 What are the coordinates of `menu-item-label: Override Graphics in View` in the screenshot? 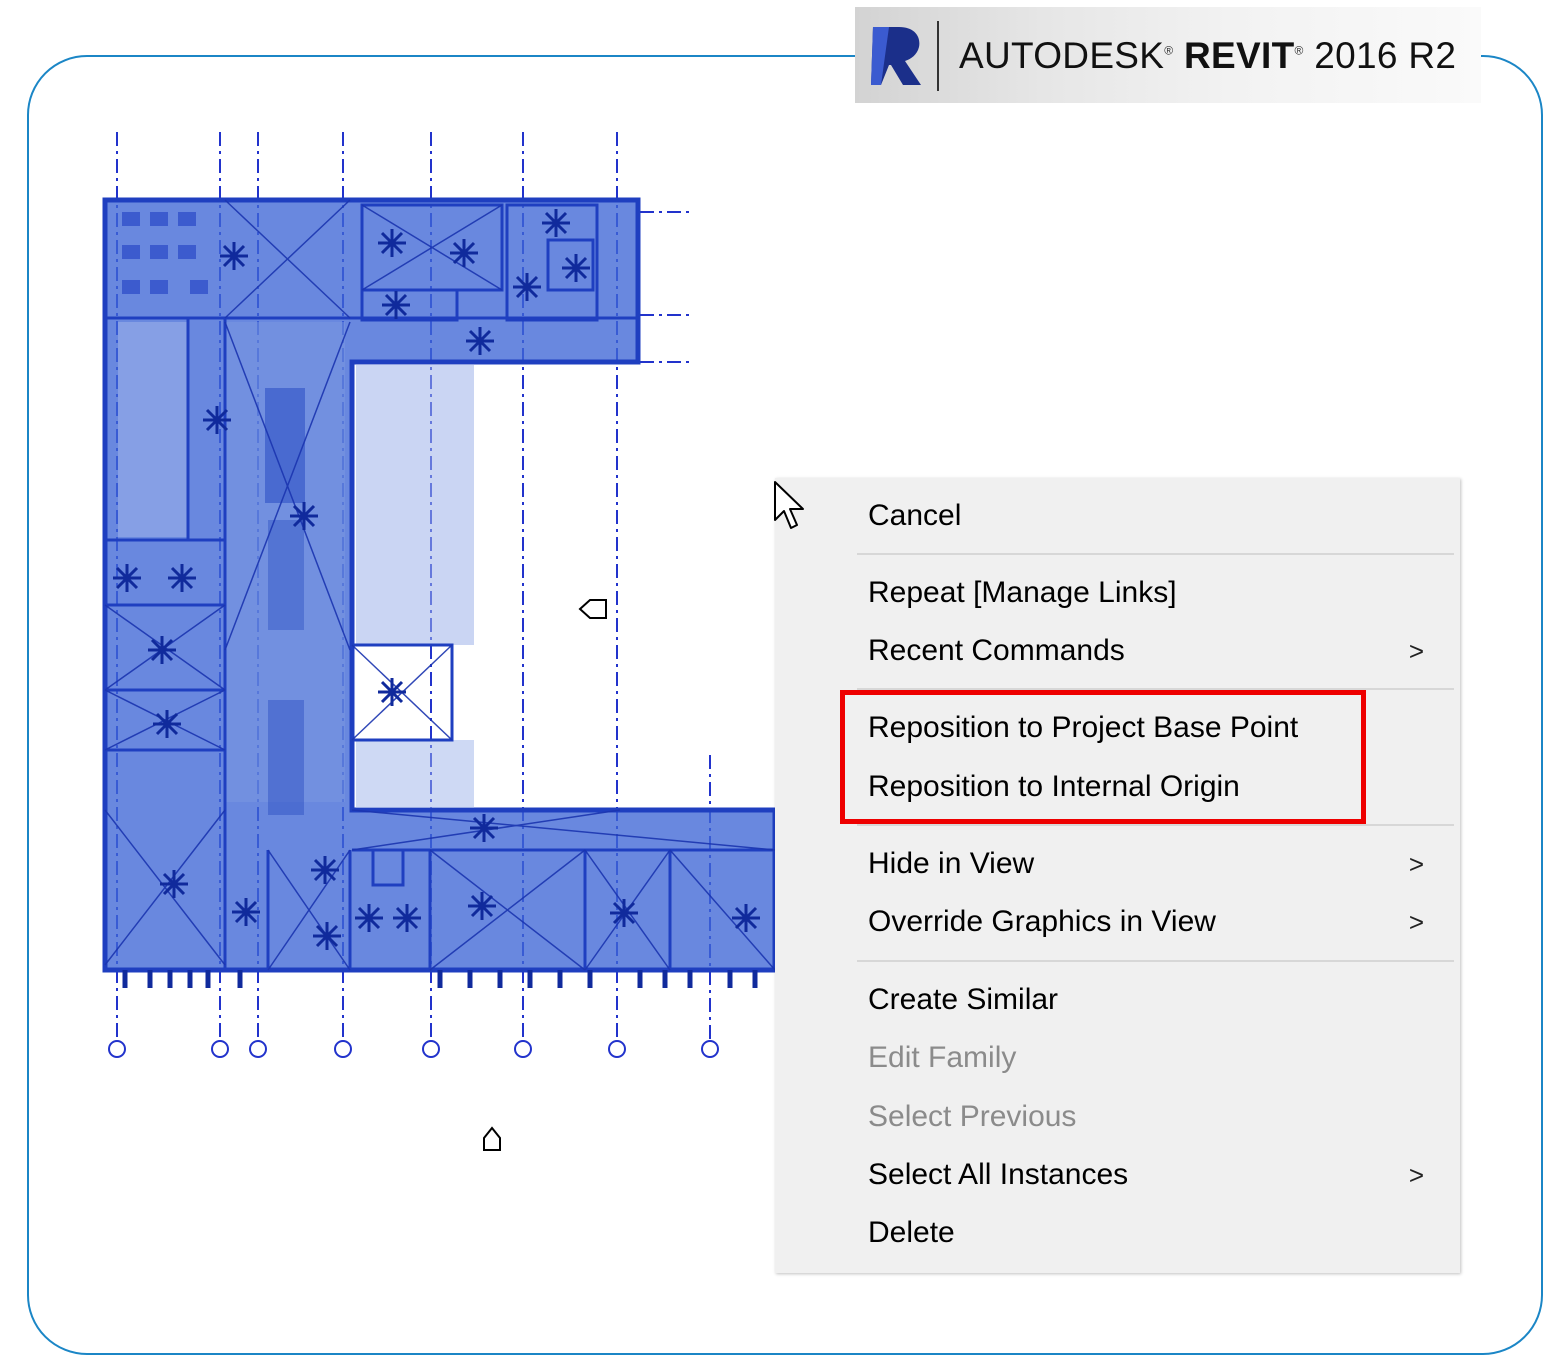 It's located at (1042, 921).